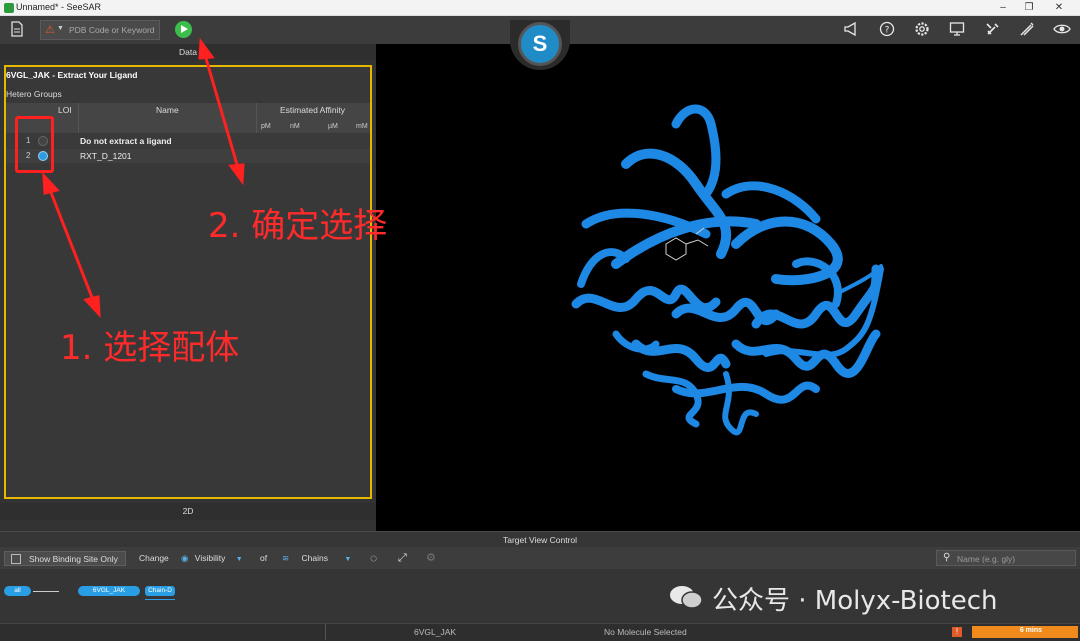  Describe the element at coordinates (298, 226) in the screenshot. I see `annotation-step-2: 2. 确定选择` at that location.